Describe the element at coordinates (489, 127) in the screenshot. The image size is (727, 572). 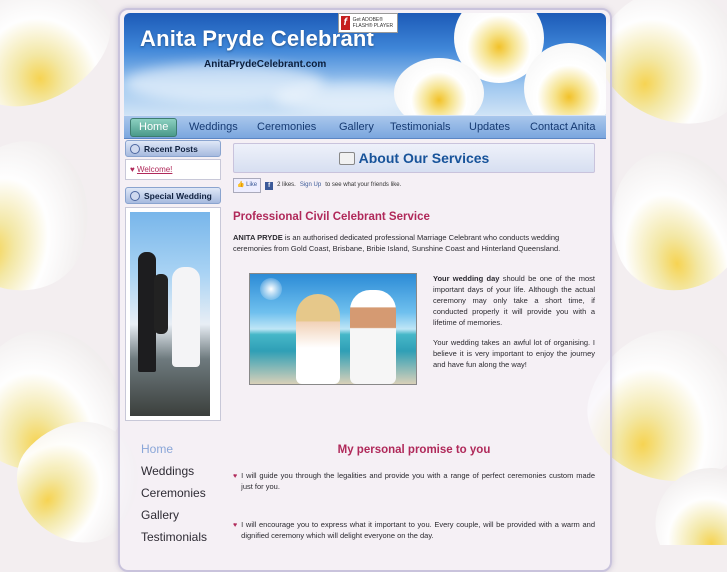
I see `nav-updates: Updates` at that location.